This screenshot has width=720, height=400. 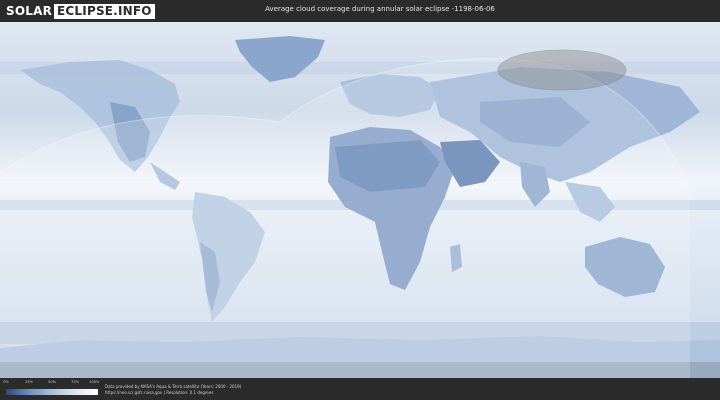 What do you see at coordinates (29, 382) in the screenshot?
I see `legend-tick-25: 25%` at bounding box center [29, 382].